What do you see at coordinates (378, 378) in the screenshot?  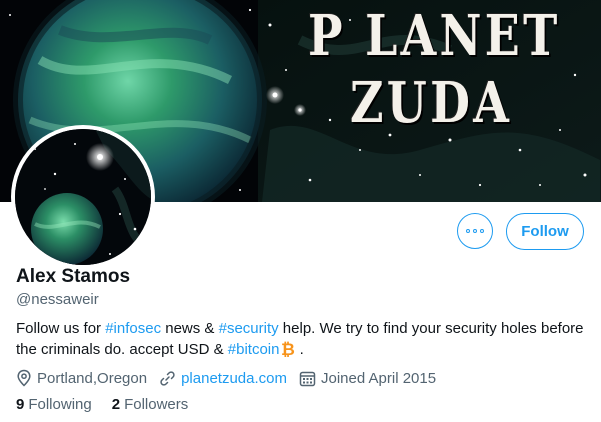 I see `joined-text: Joined April 2015` at bounding box center [378, 378].